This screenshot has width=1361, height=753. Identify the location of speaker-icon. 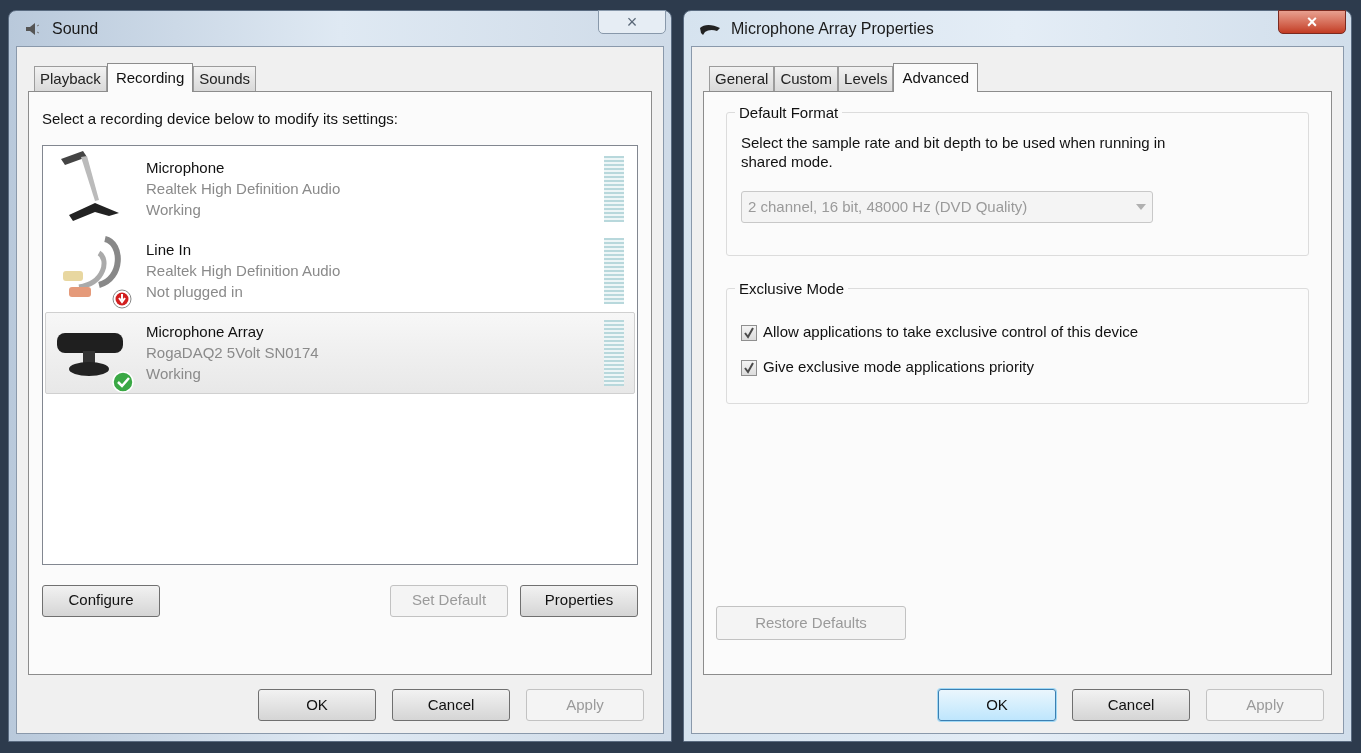
(33, 28).